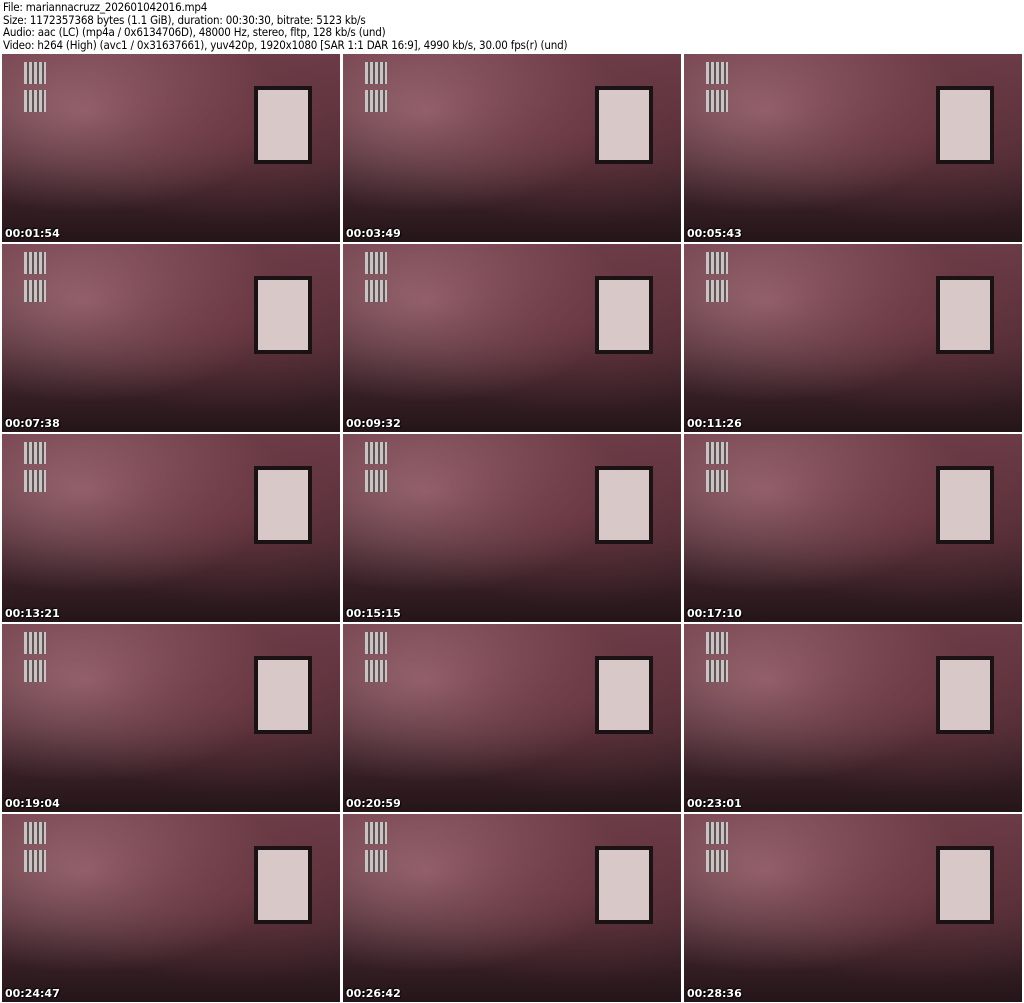 This screenshot has height=1003, width=1024. I want to click on timestamp: 00:26:42, so click(373, 993).